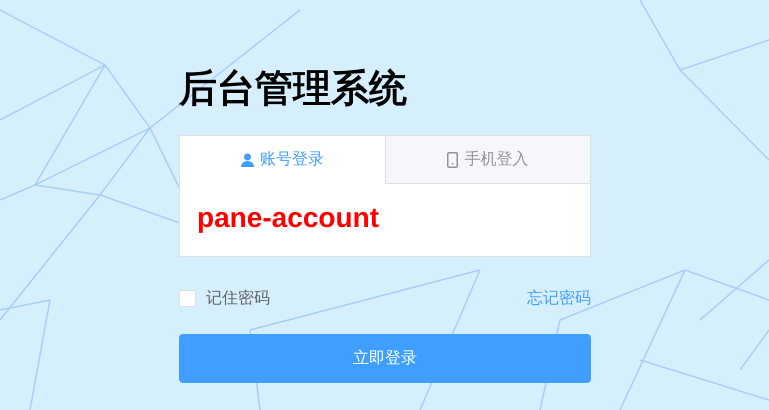 Image resolution: width=769 pixels, height=410 pixels. What do you see at coordinates (559, 298) in the screenshot?
I see `forgot-password-link: 忘记密码` at bounding box center [559, 298].